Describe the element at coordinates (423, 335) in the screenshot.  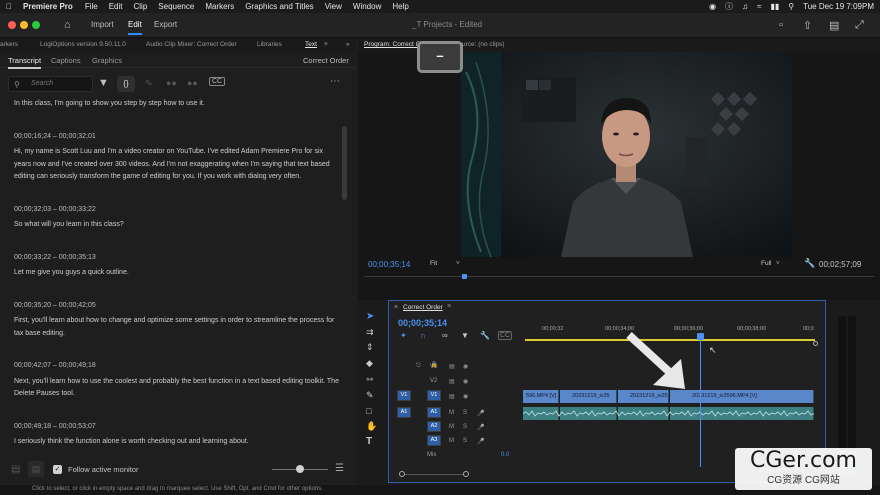
I see `snap-icon: ∩` at that location.